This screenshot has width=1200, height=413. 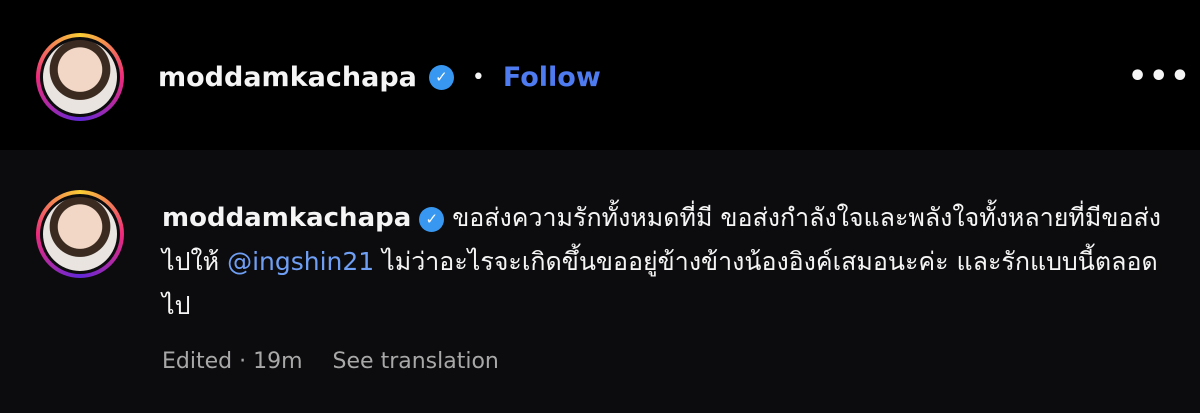 What do you see at coordinates (416, 361) in the screenshot?
I see `see-translation-button: See translation` at bounding box center [416, 361].